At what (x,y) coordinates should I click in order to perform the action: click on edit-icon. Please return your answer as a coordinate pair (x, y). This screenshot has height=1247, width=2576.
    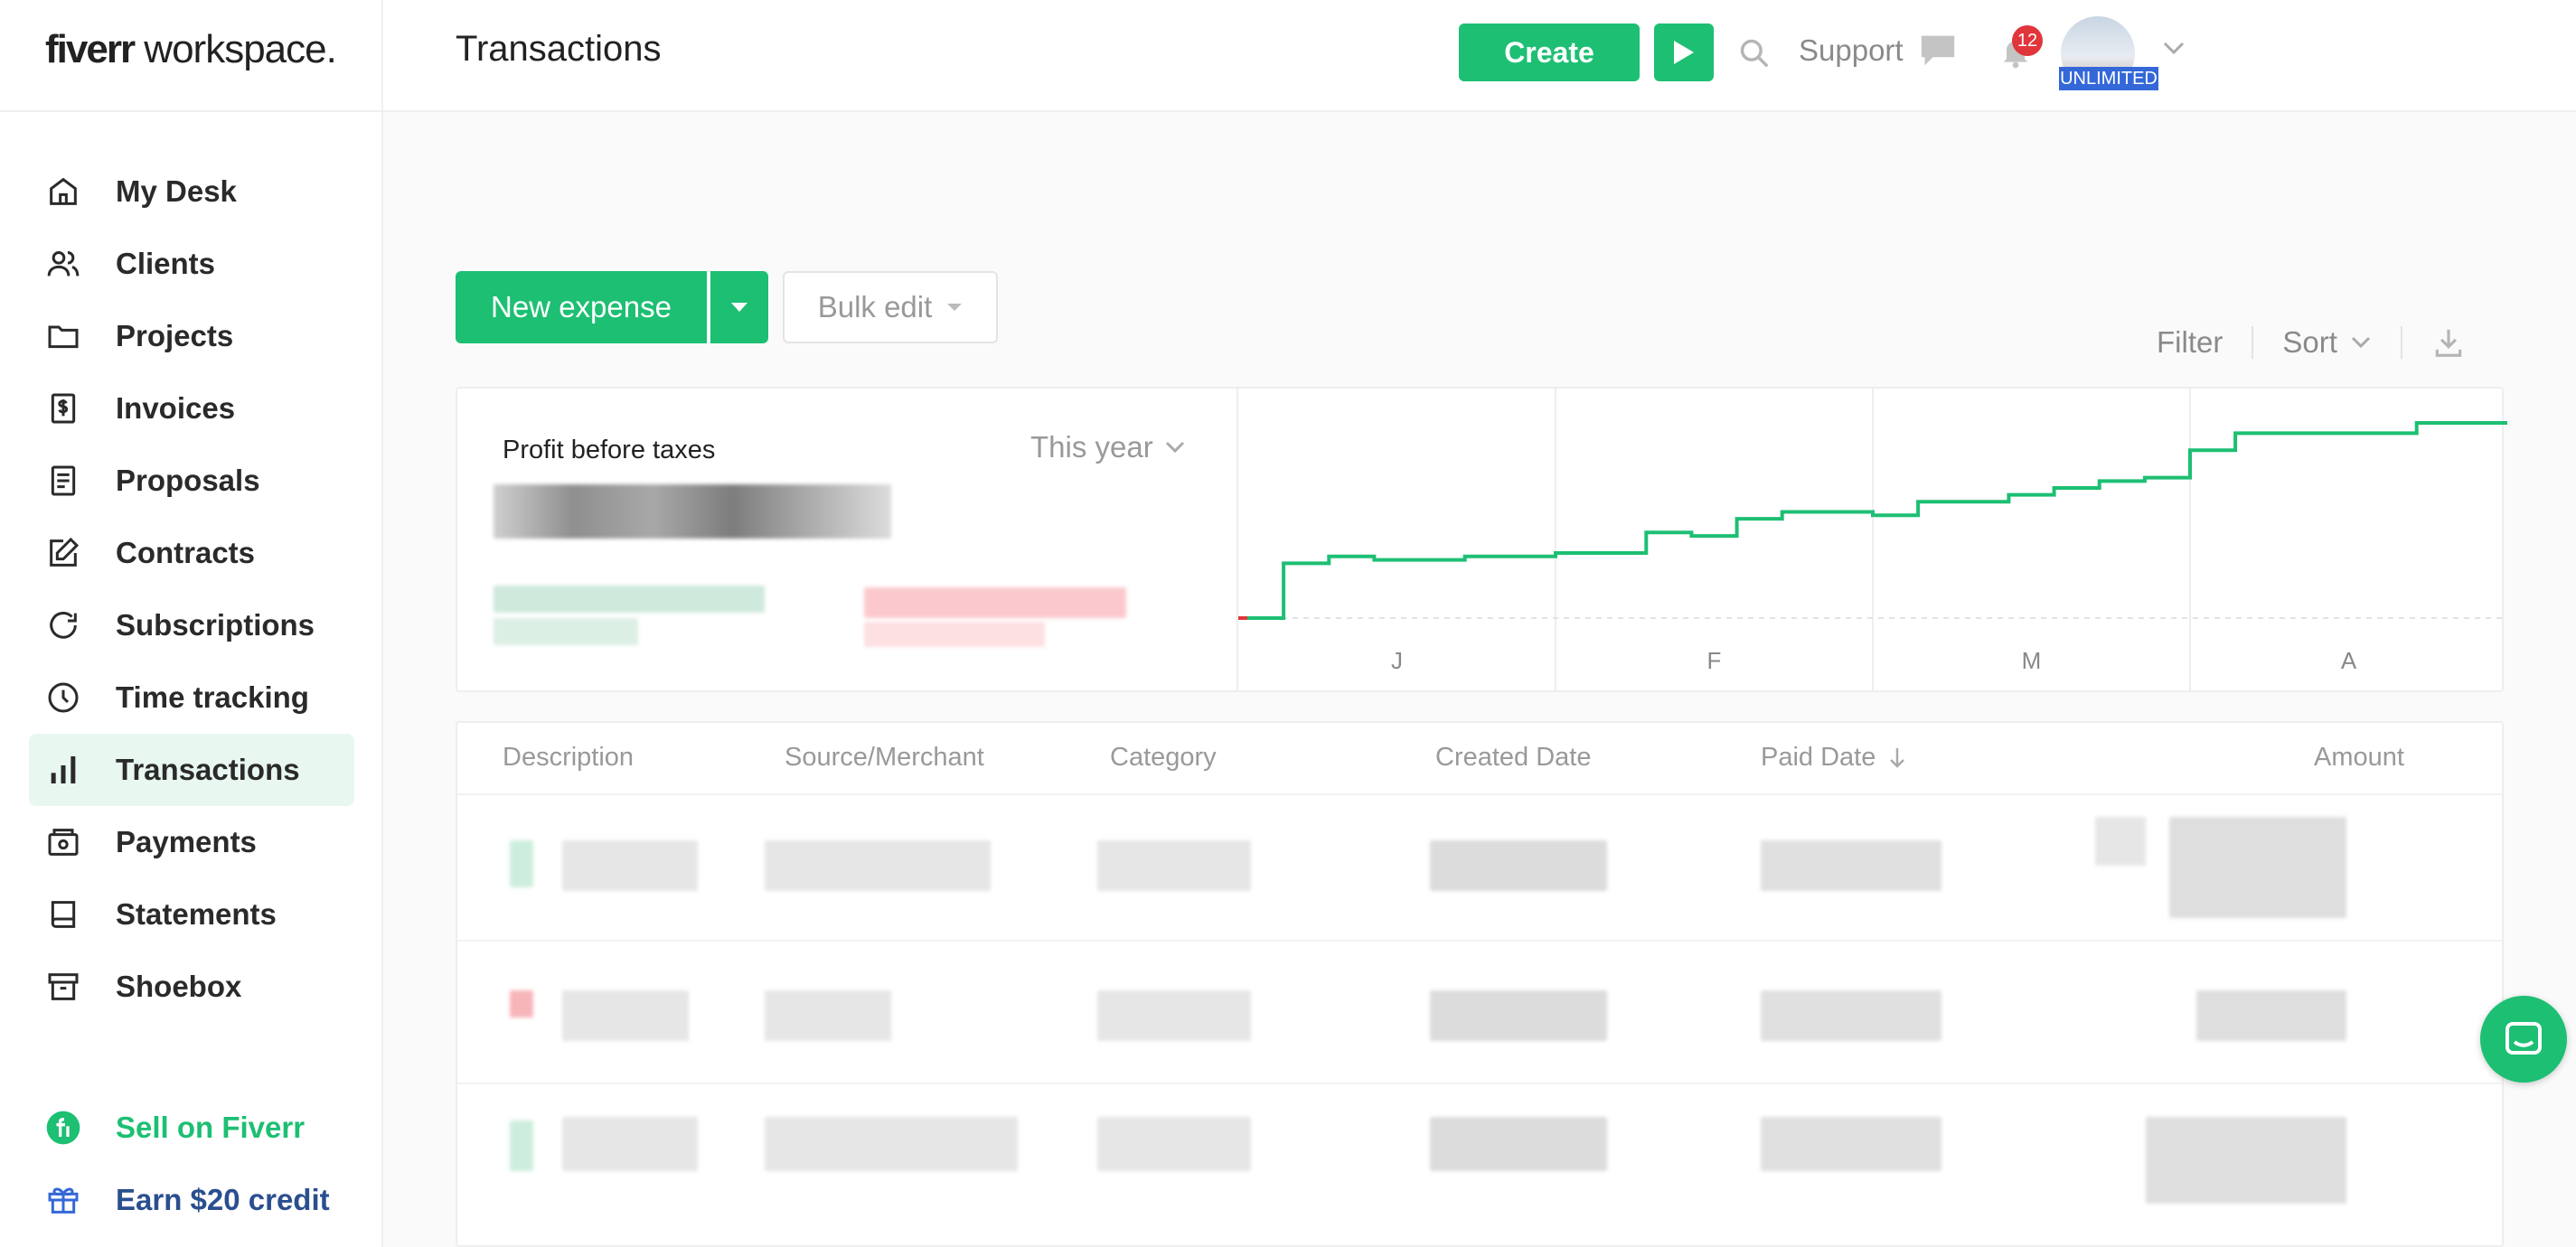
    Looking at the image, I should click on (65, 552).